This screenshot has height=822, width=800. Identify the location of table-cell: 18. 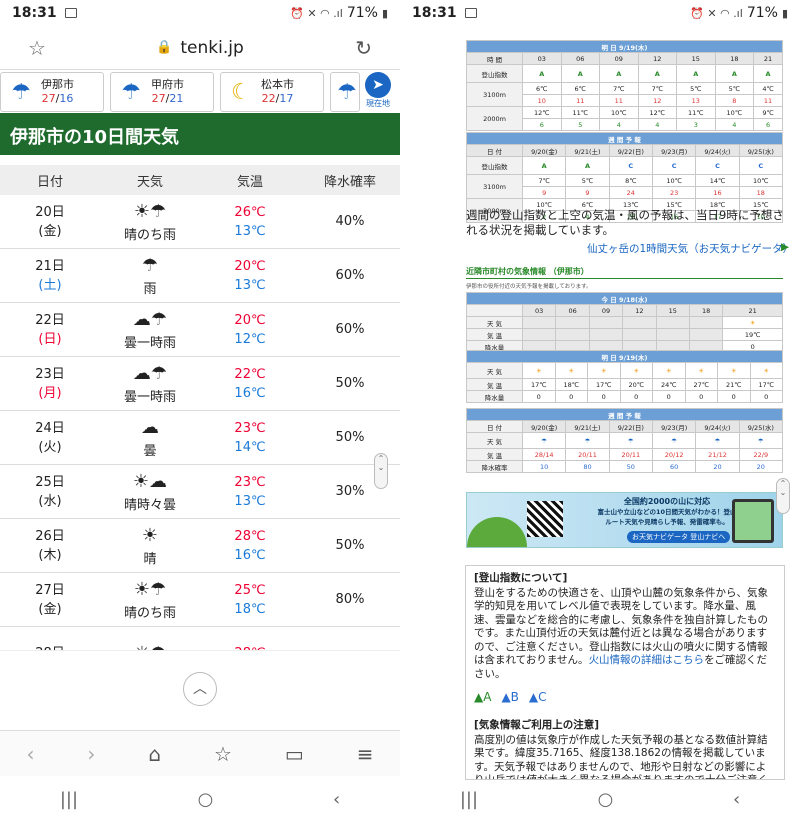
(706, 310).